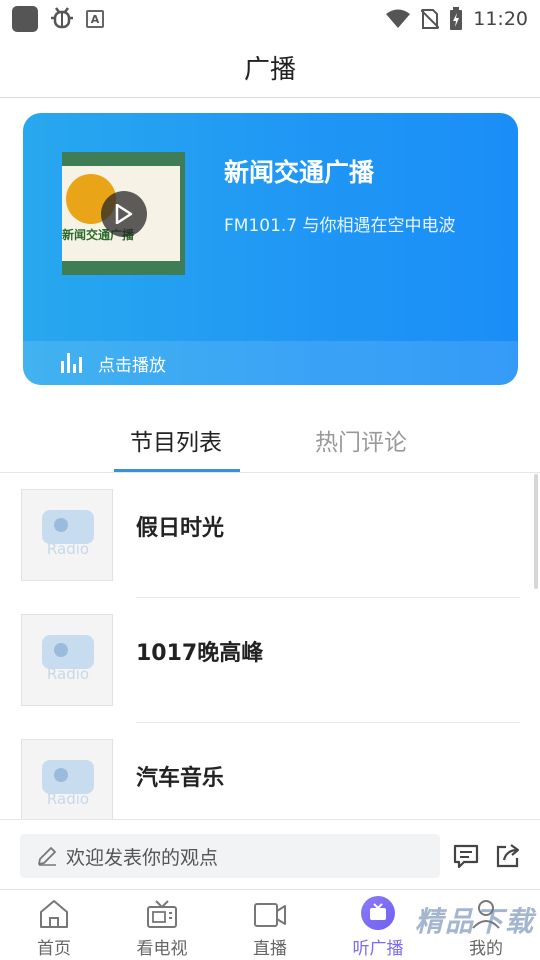  I want to click on status-time: 11:20, so click(500, 19).